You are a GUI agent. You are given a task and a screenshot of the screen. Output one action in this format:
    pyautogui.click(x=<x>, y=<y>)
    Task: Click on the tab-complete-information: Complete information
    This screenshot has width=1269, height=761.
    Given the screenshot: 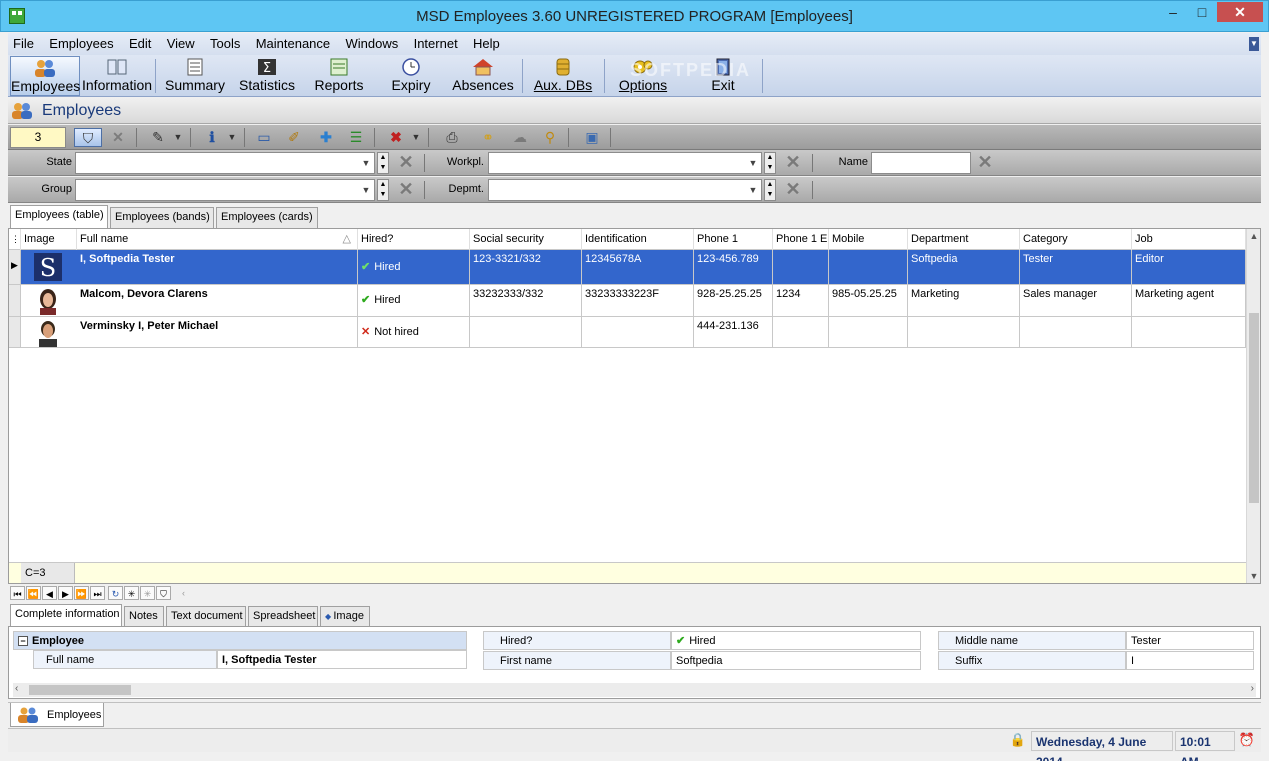 What is the action you would take?
    pyautogui.click(x=66, y=616)
    